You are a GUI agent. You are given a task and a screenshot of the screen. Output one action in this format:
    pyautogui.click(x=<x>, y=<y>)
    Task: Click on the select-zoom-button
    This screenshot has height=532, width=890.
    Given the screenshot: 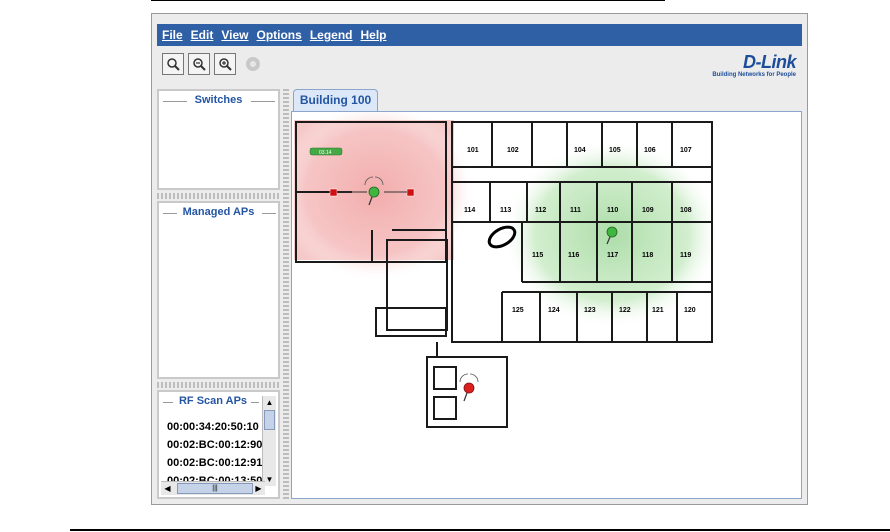 What is the action you would take?
    pyautogui.click(x=173, y=64)
    